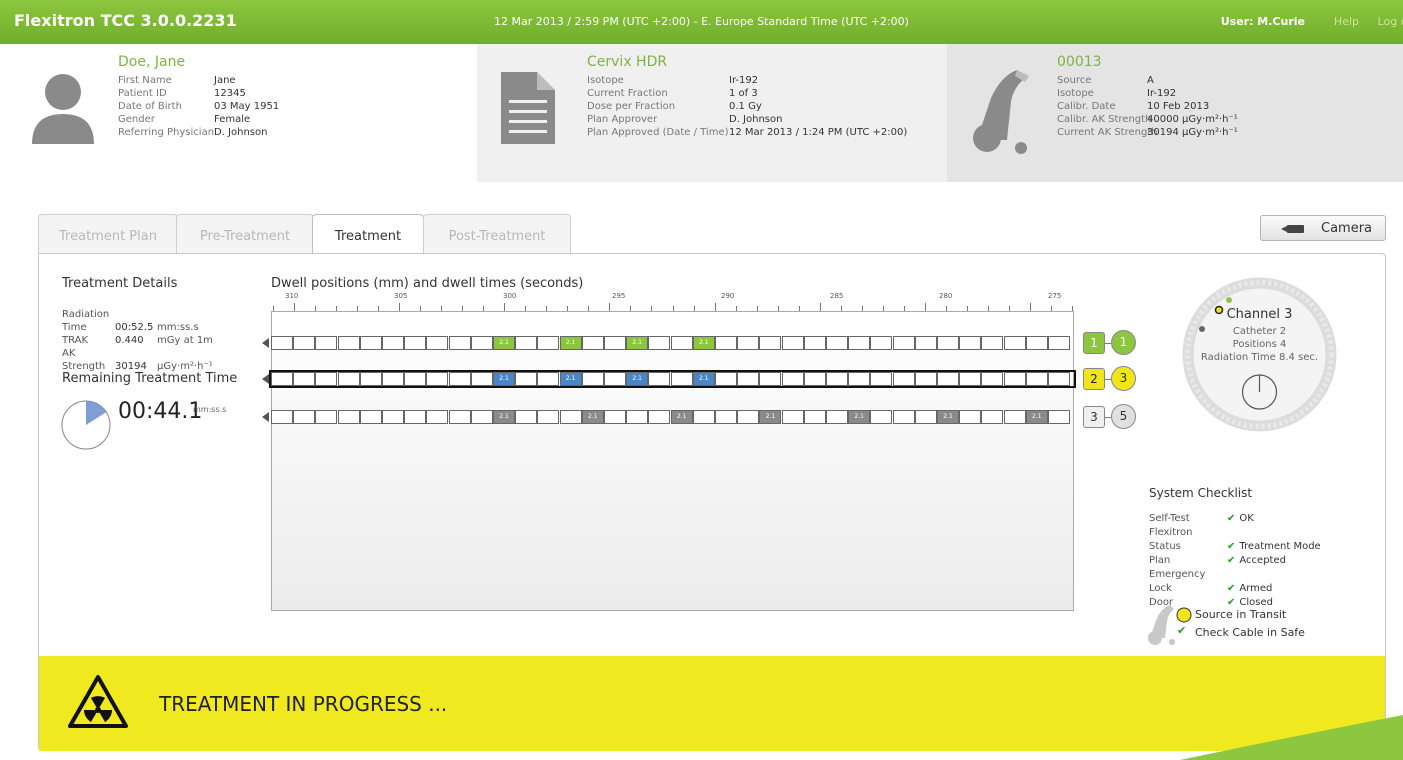 This screenshot has height=760, width=1403. What do you see at coordinates (1192, 132) in the screenshot?
I see `info-value: 30194 µGy·m²·h⁻¹` at bounding box center [1192, 132].